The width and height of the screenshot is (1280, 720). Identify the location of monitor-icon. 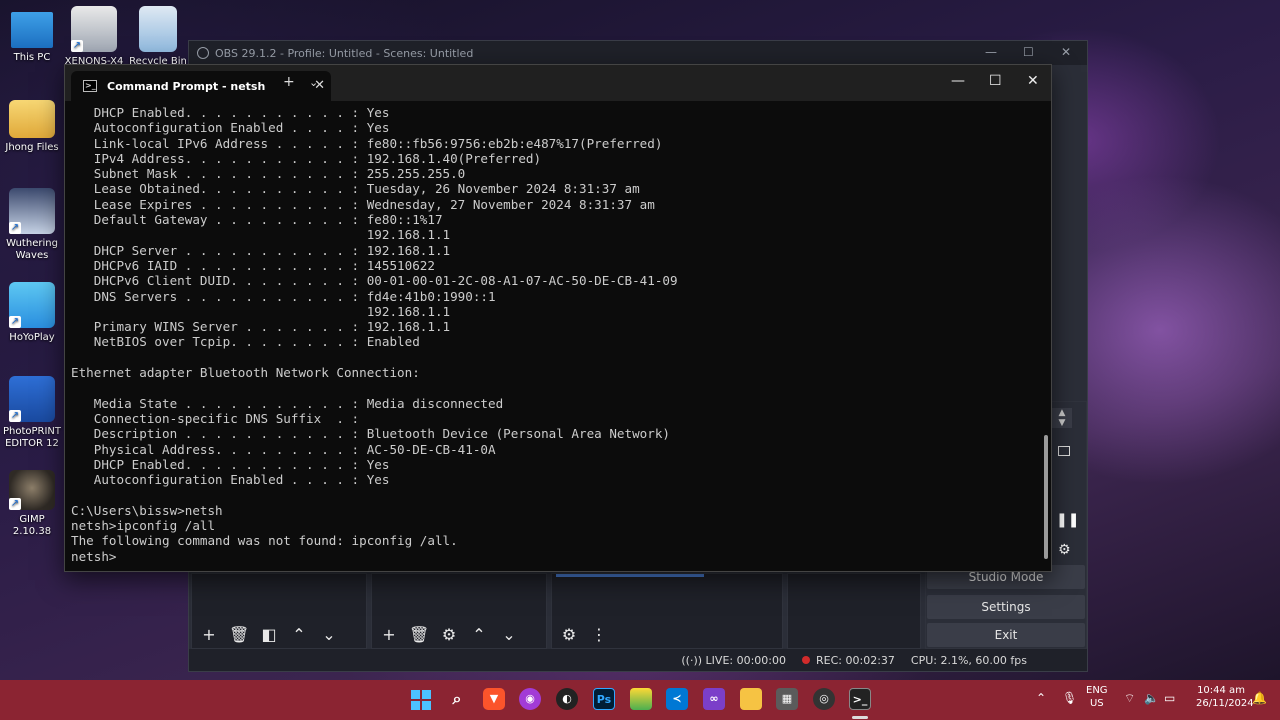
(32, 30).